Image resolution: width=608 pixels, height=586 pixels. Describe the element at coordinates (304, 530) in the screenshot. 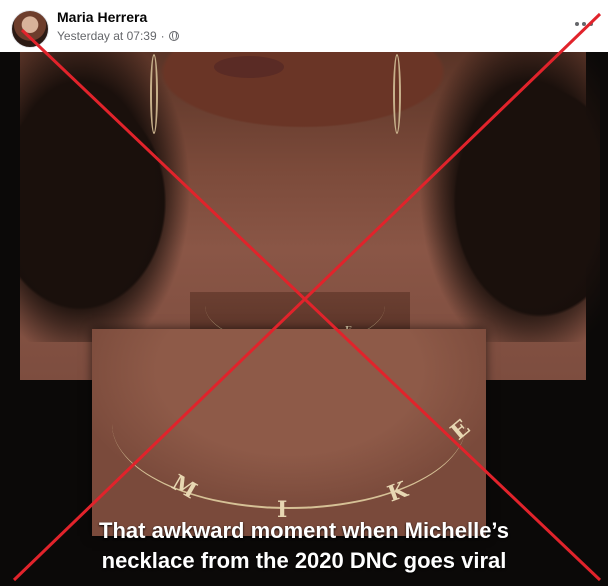

I see `caption-line-1: That awkward moment when Michelle’s` at that location.